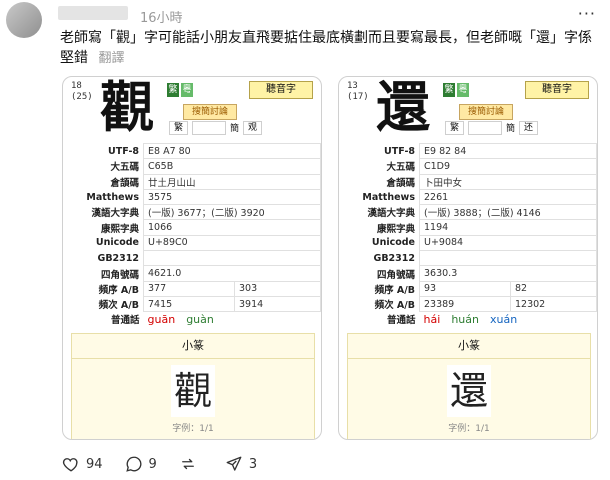  I want to click on large-character: 觀, so click(127, 107).